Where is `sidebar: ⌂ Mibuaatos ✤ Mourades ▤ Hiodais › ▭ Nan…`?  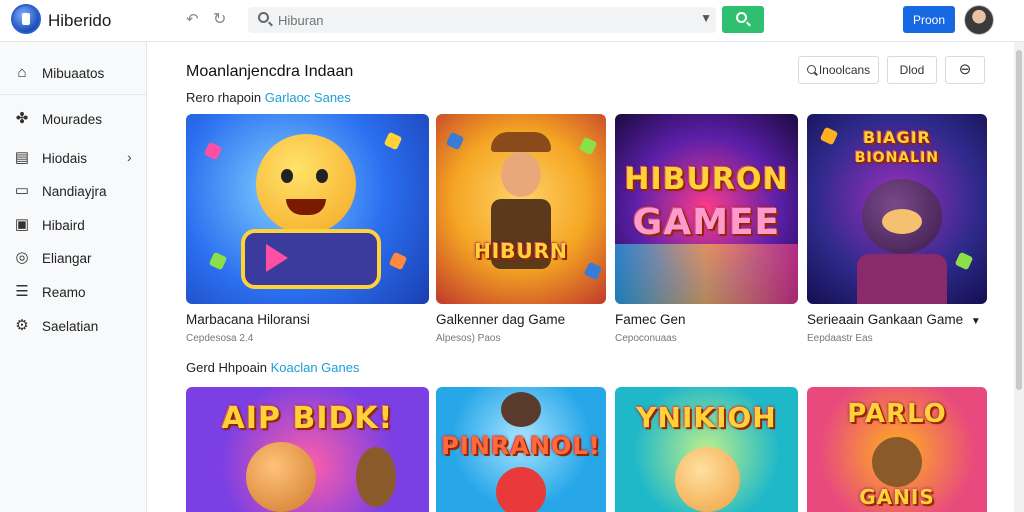
sidebar: ⌂ Mibuaatos ✤ Mourades ▤ Hiodais › ▭ Nan… is located at coordinates (73, 277).